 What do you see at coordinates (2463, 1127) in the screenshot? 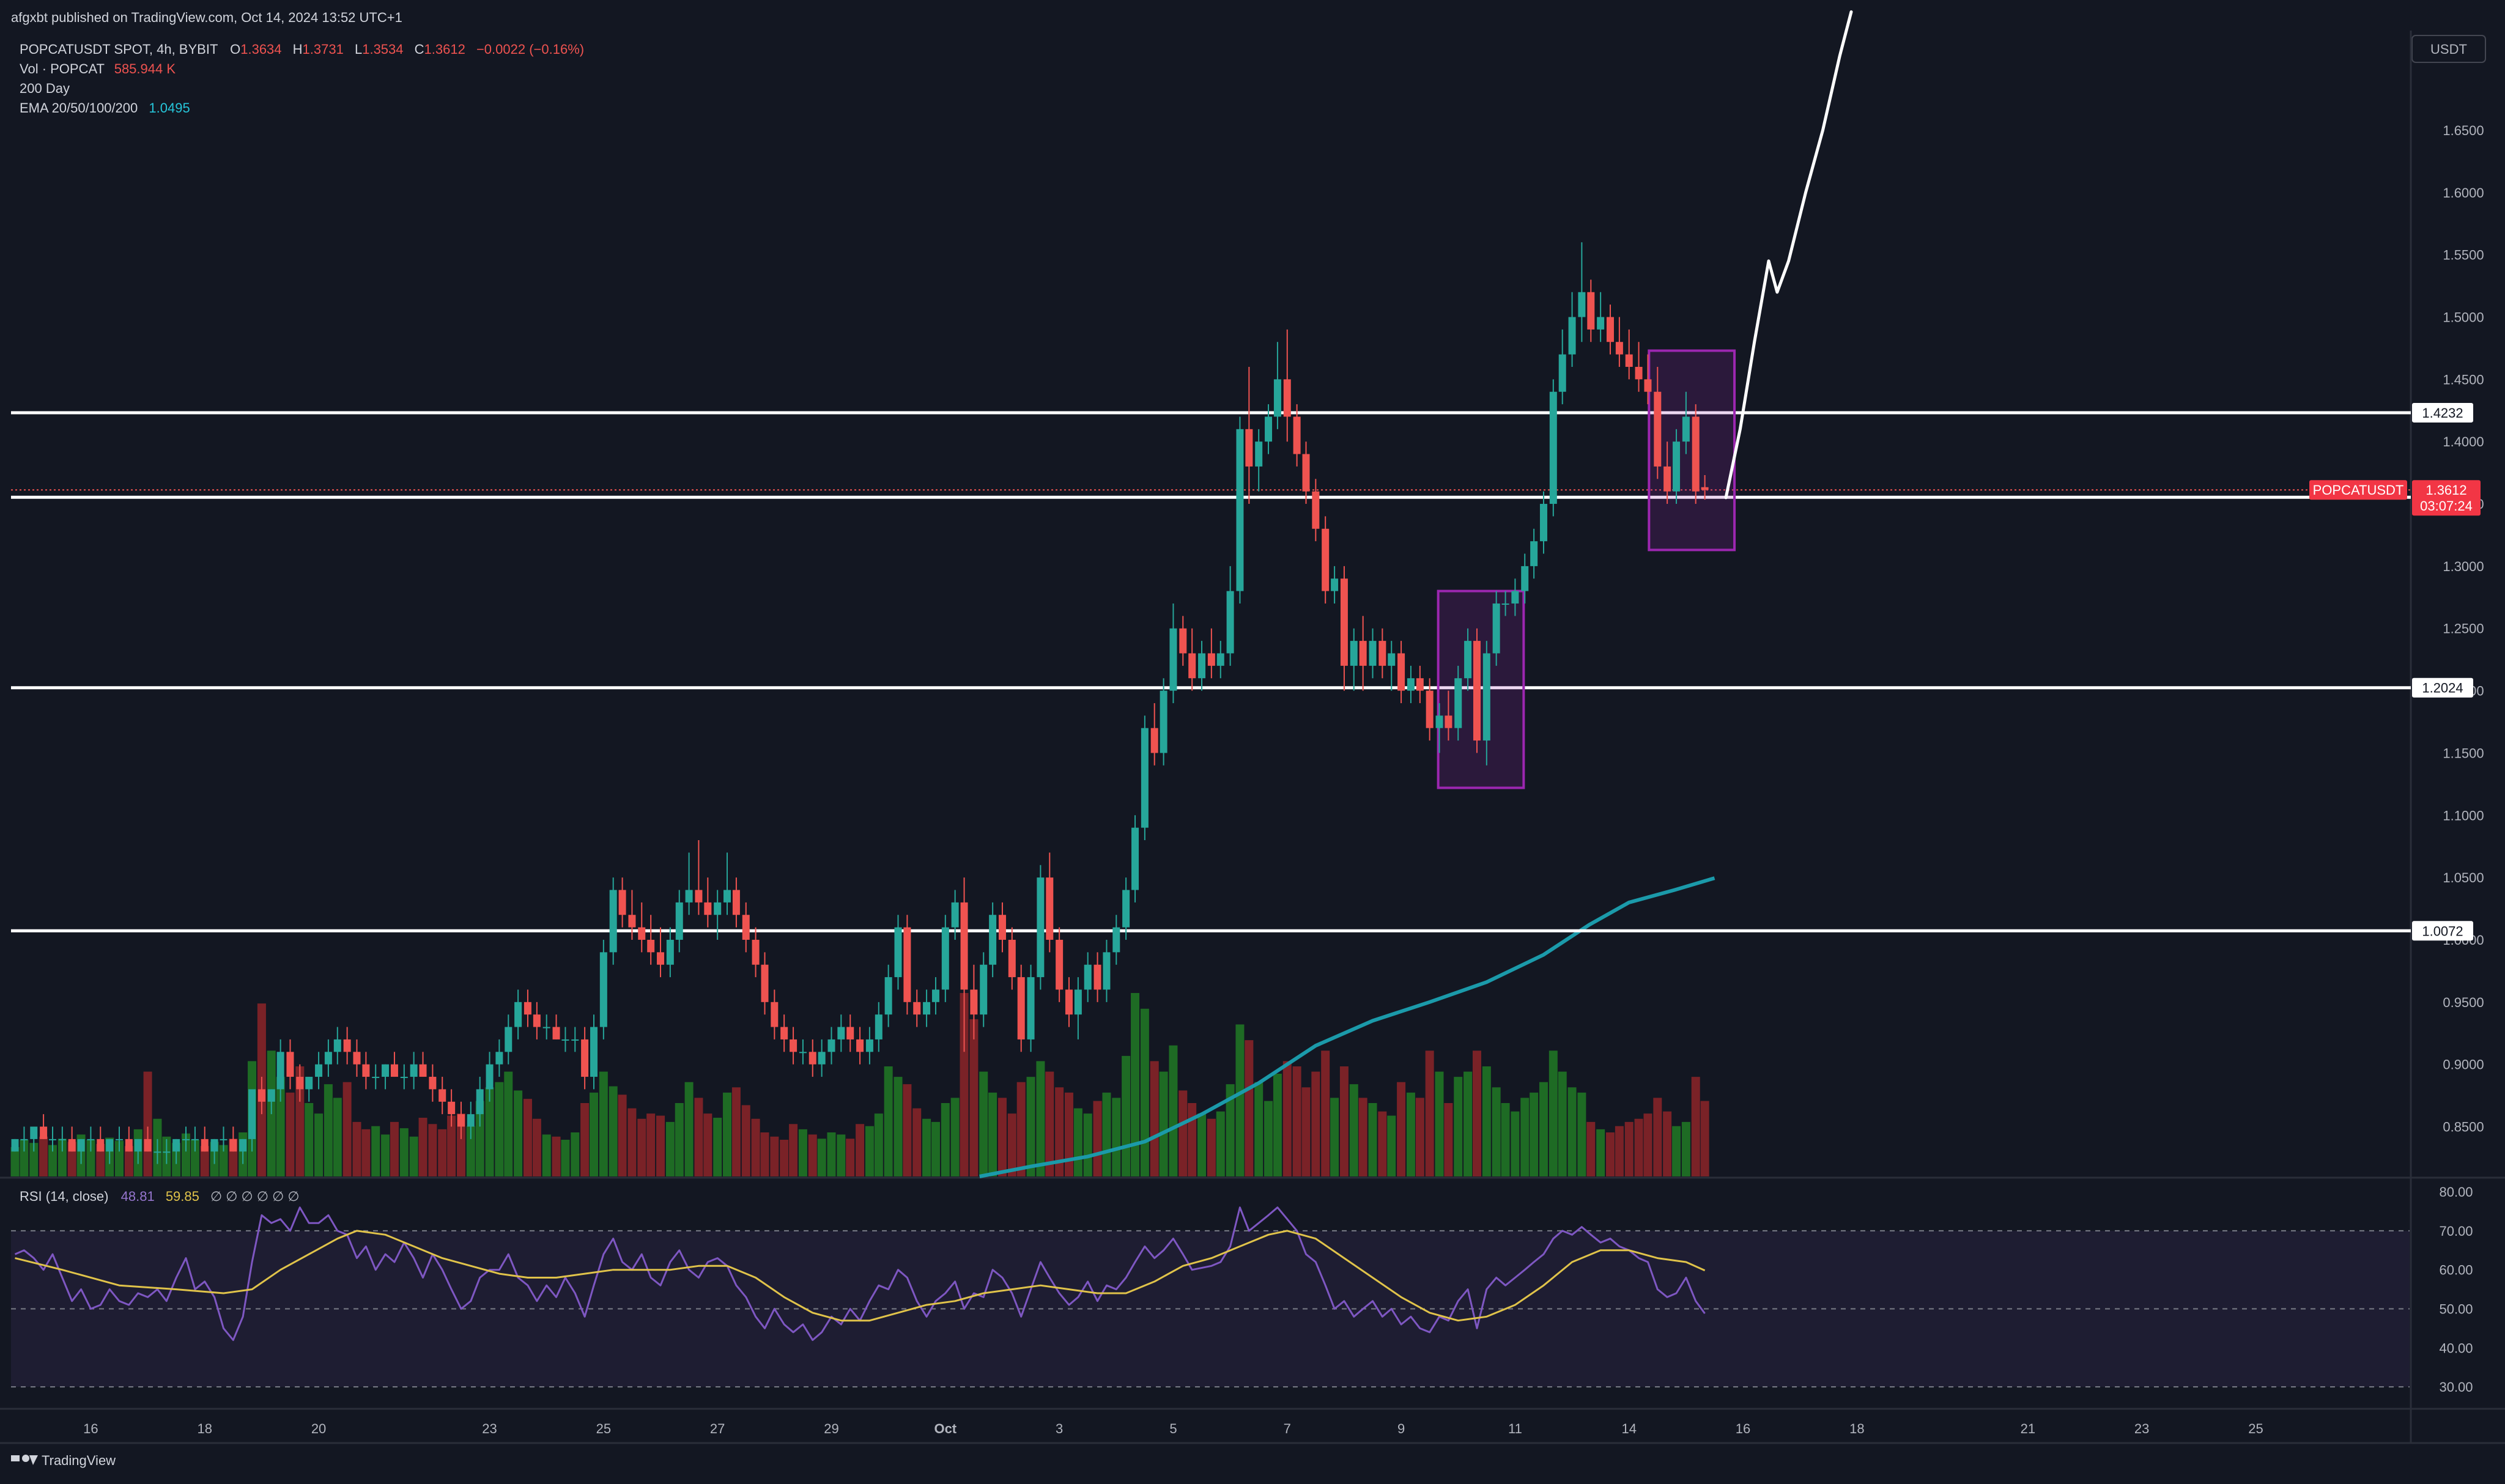
I see `price-tick-label: 0.8500` at bounding box center [2463, 1127].